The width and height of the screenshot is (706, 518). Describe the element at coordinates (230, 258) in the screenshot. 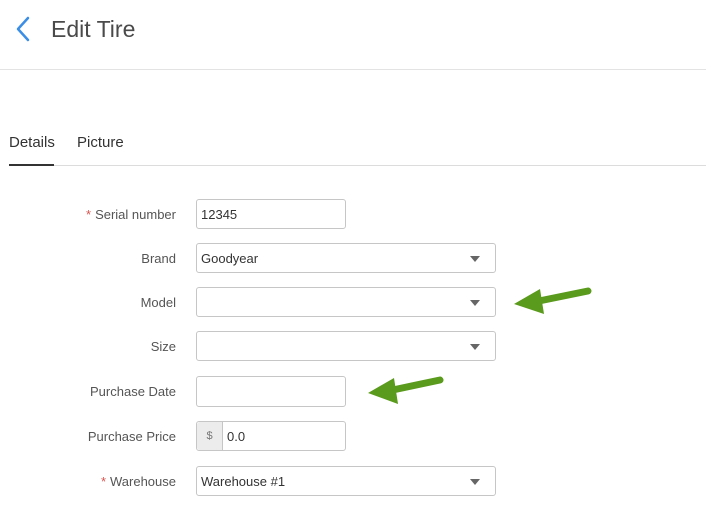

I see `brand-value: Goodyear` at that location.